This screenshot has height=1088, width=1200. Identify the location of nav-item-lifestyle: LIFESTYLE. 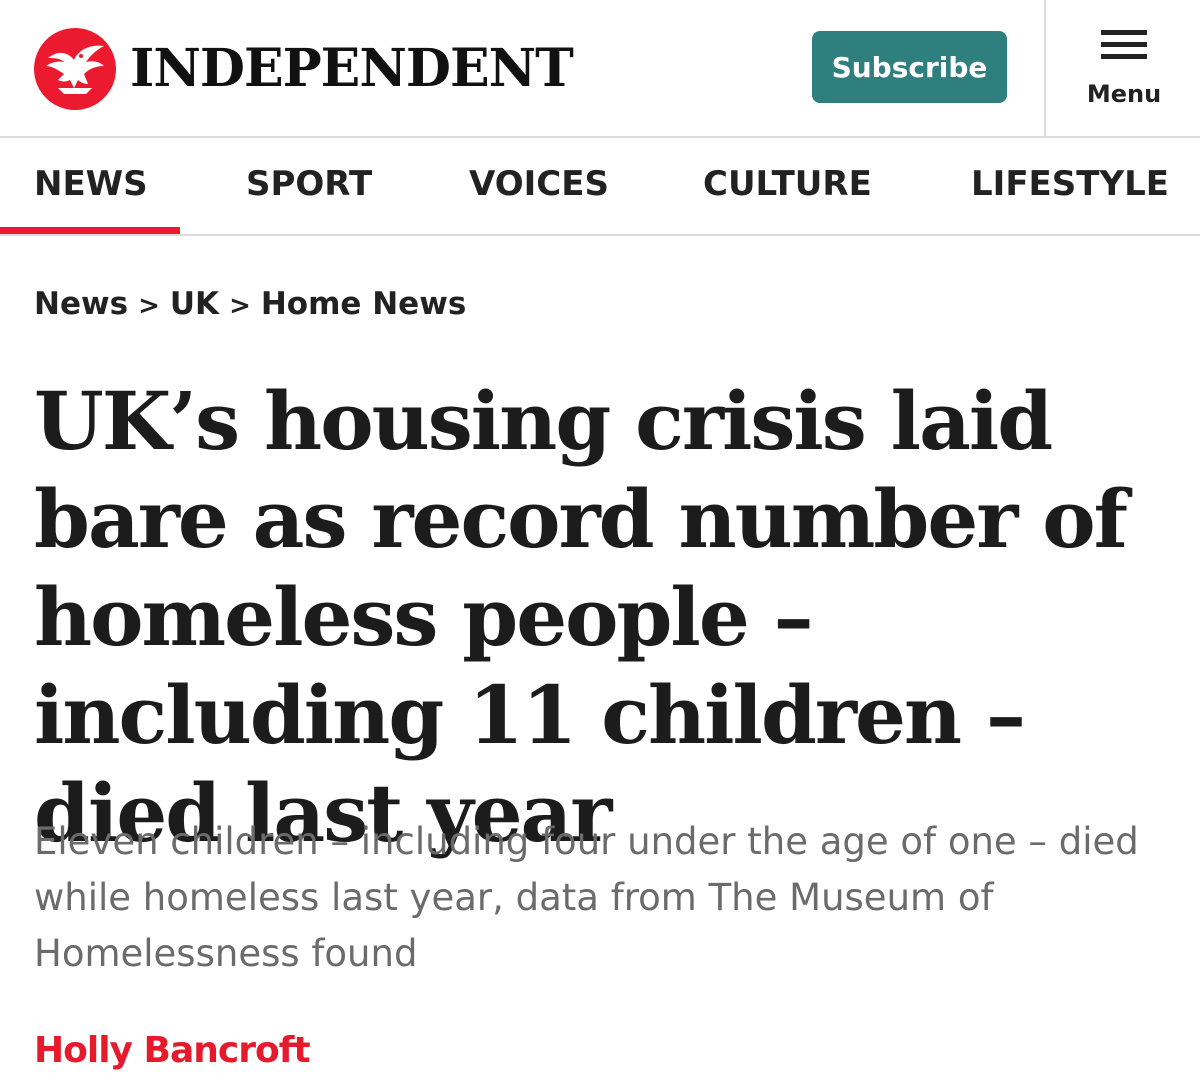
(1070, 184).